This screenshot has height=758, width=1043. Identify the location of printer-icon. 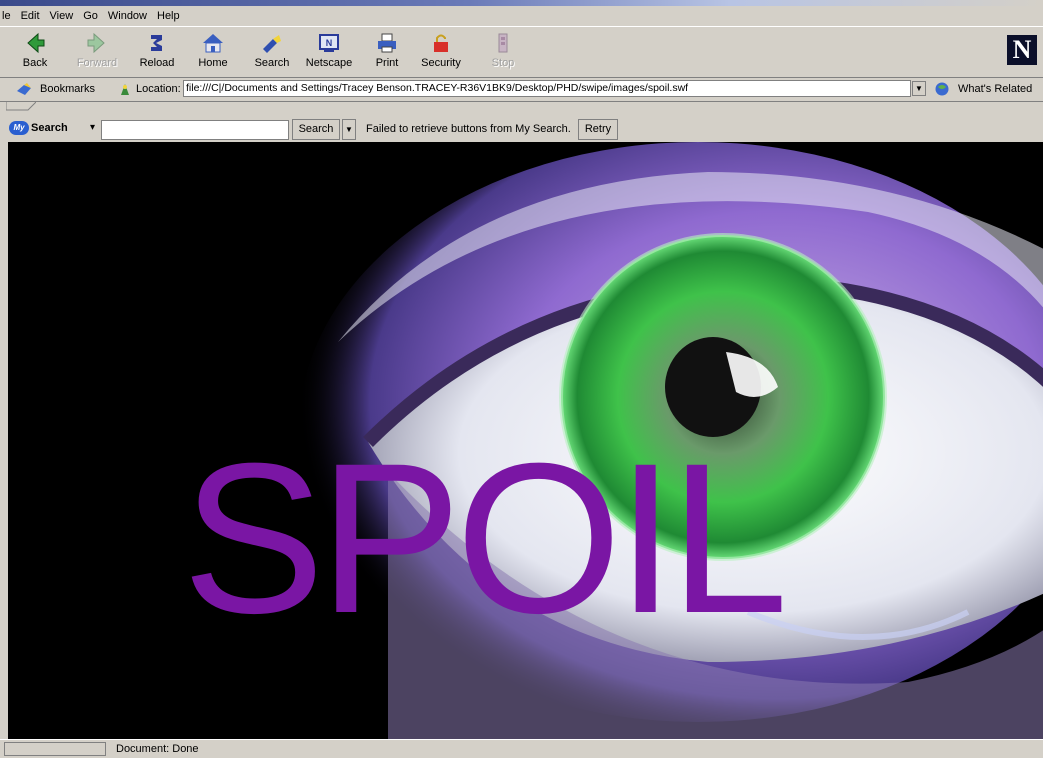
(387, 43).